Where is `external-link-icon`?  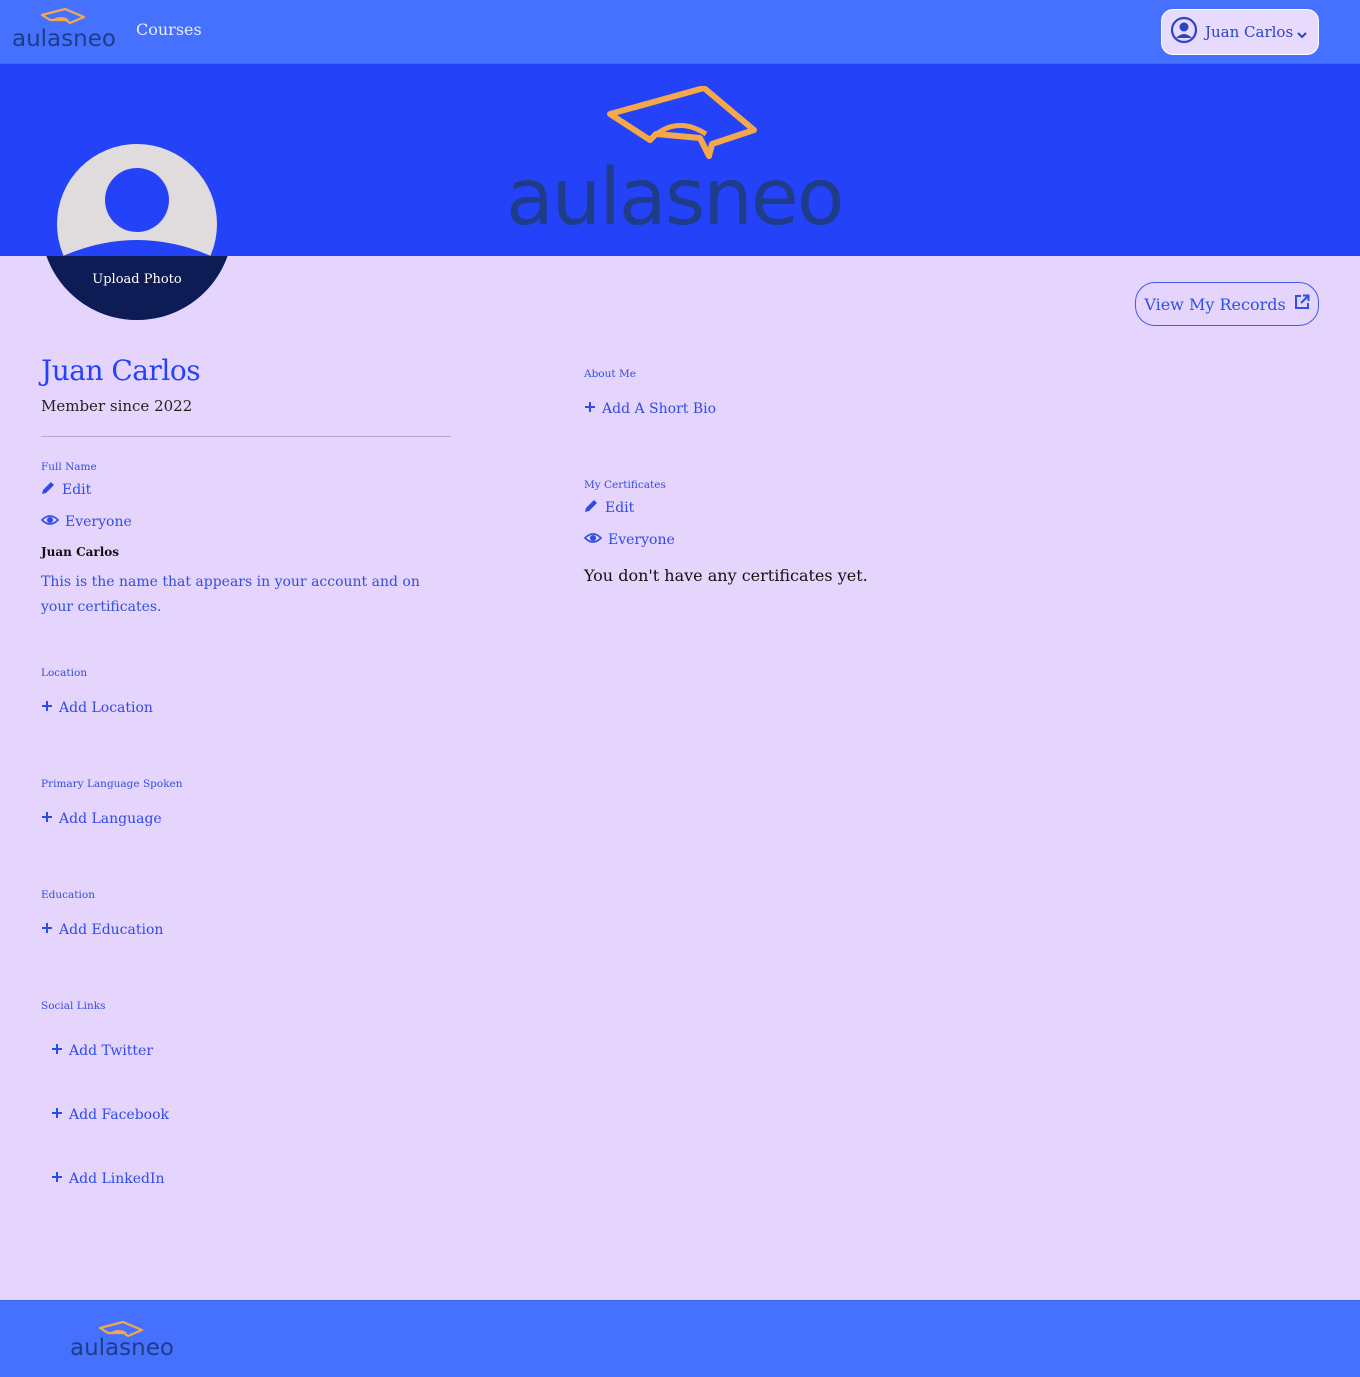 external-link-icon is located at coordinates (1302, 304).